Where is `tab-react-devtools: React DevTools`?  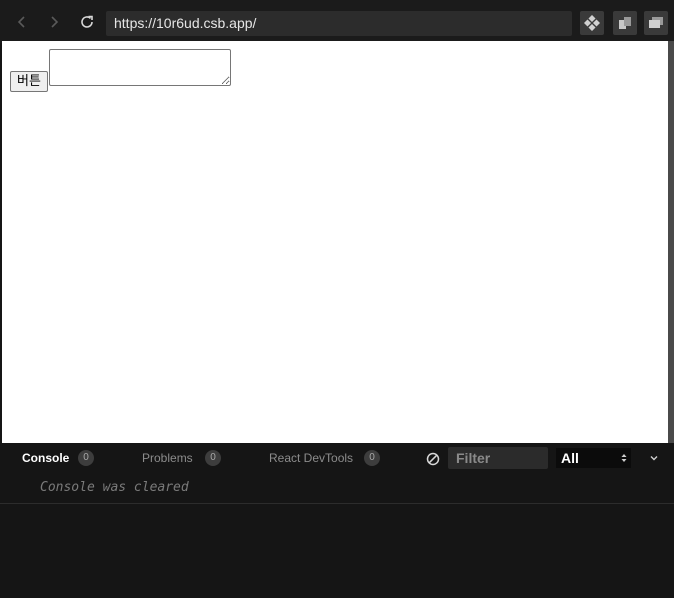 tab-react-devtools: React DevTools is located at coordinates (311, 458).